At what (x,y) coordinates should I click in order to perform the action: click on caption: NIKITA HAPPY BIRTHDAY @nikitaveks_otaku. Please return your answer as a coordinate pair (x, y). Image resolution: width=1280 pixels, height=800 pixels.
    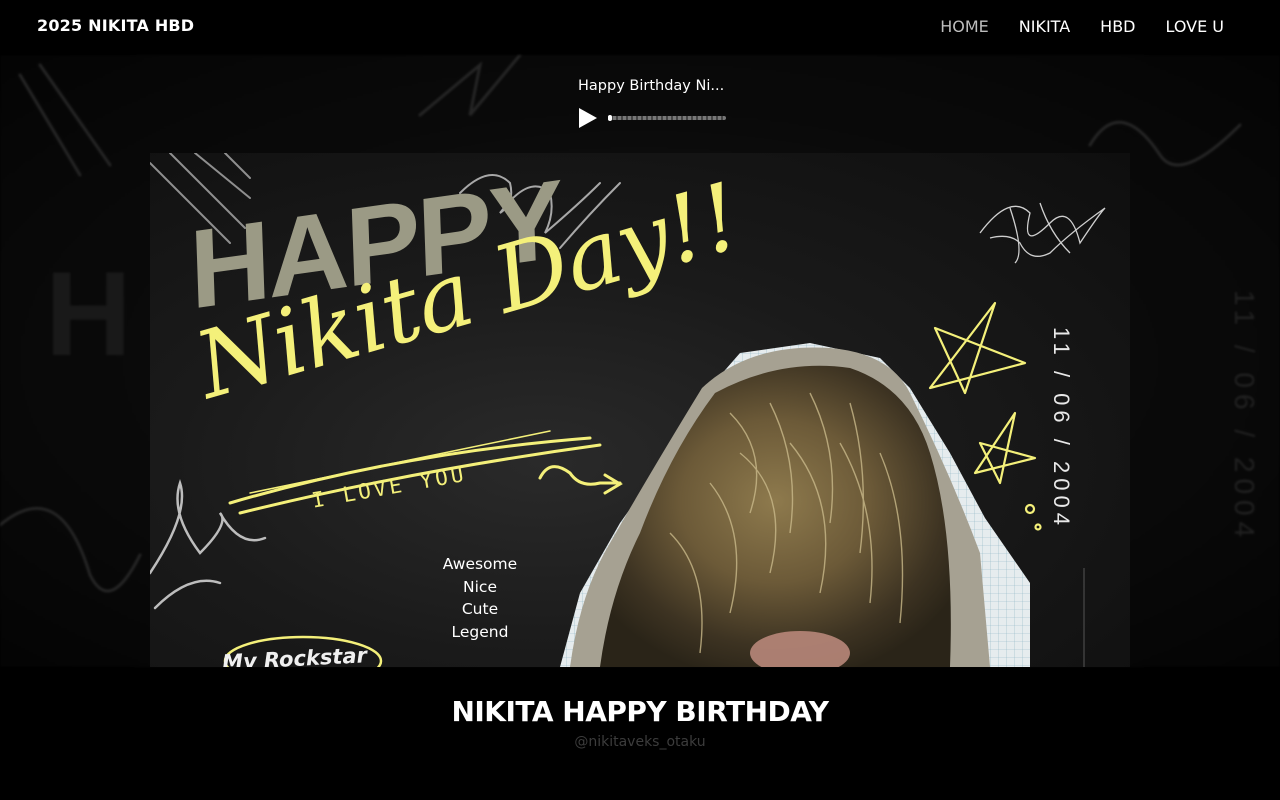
    Looking at the image, I should click on (640, 722).